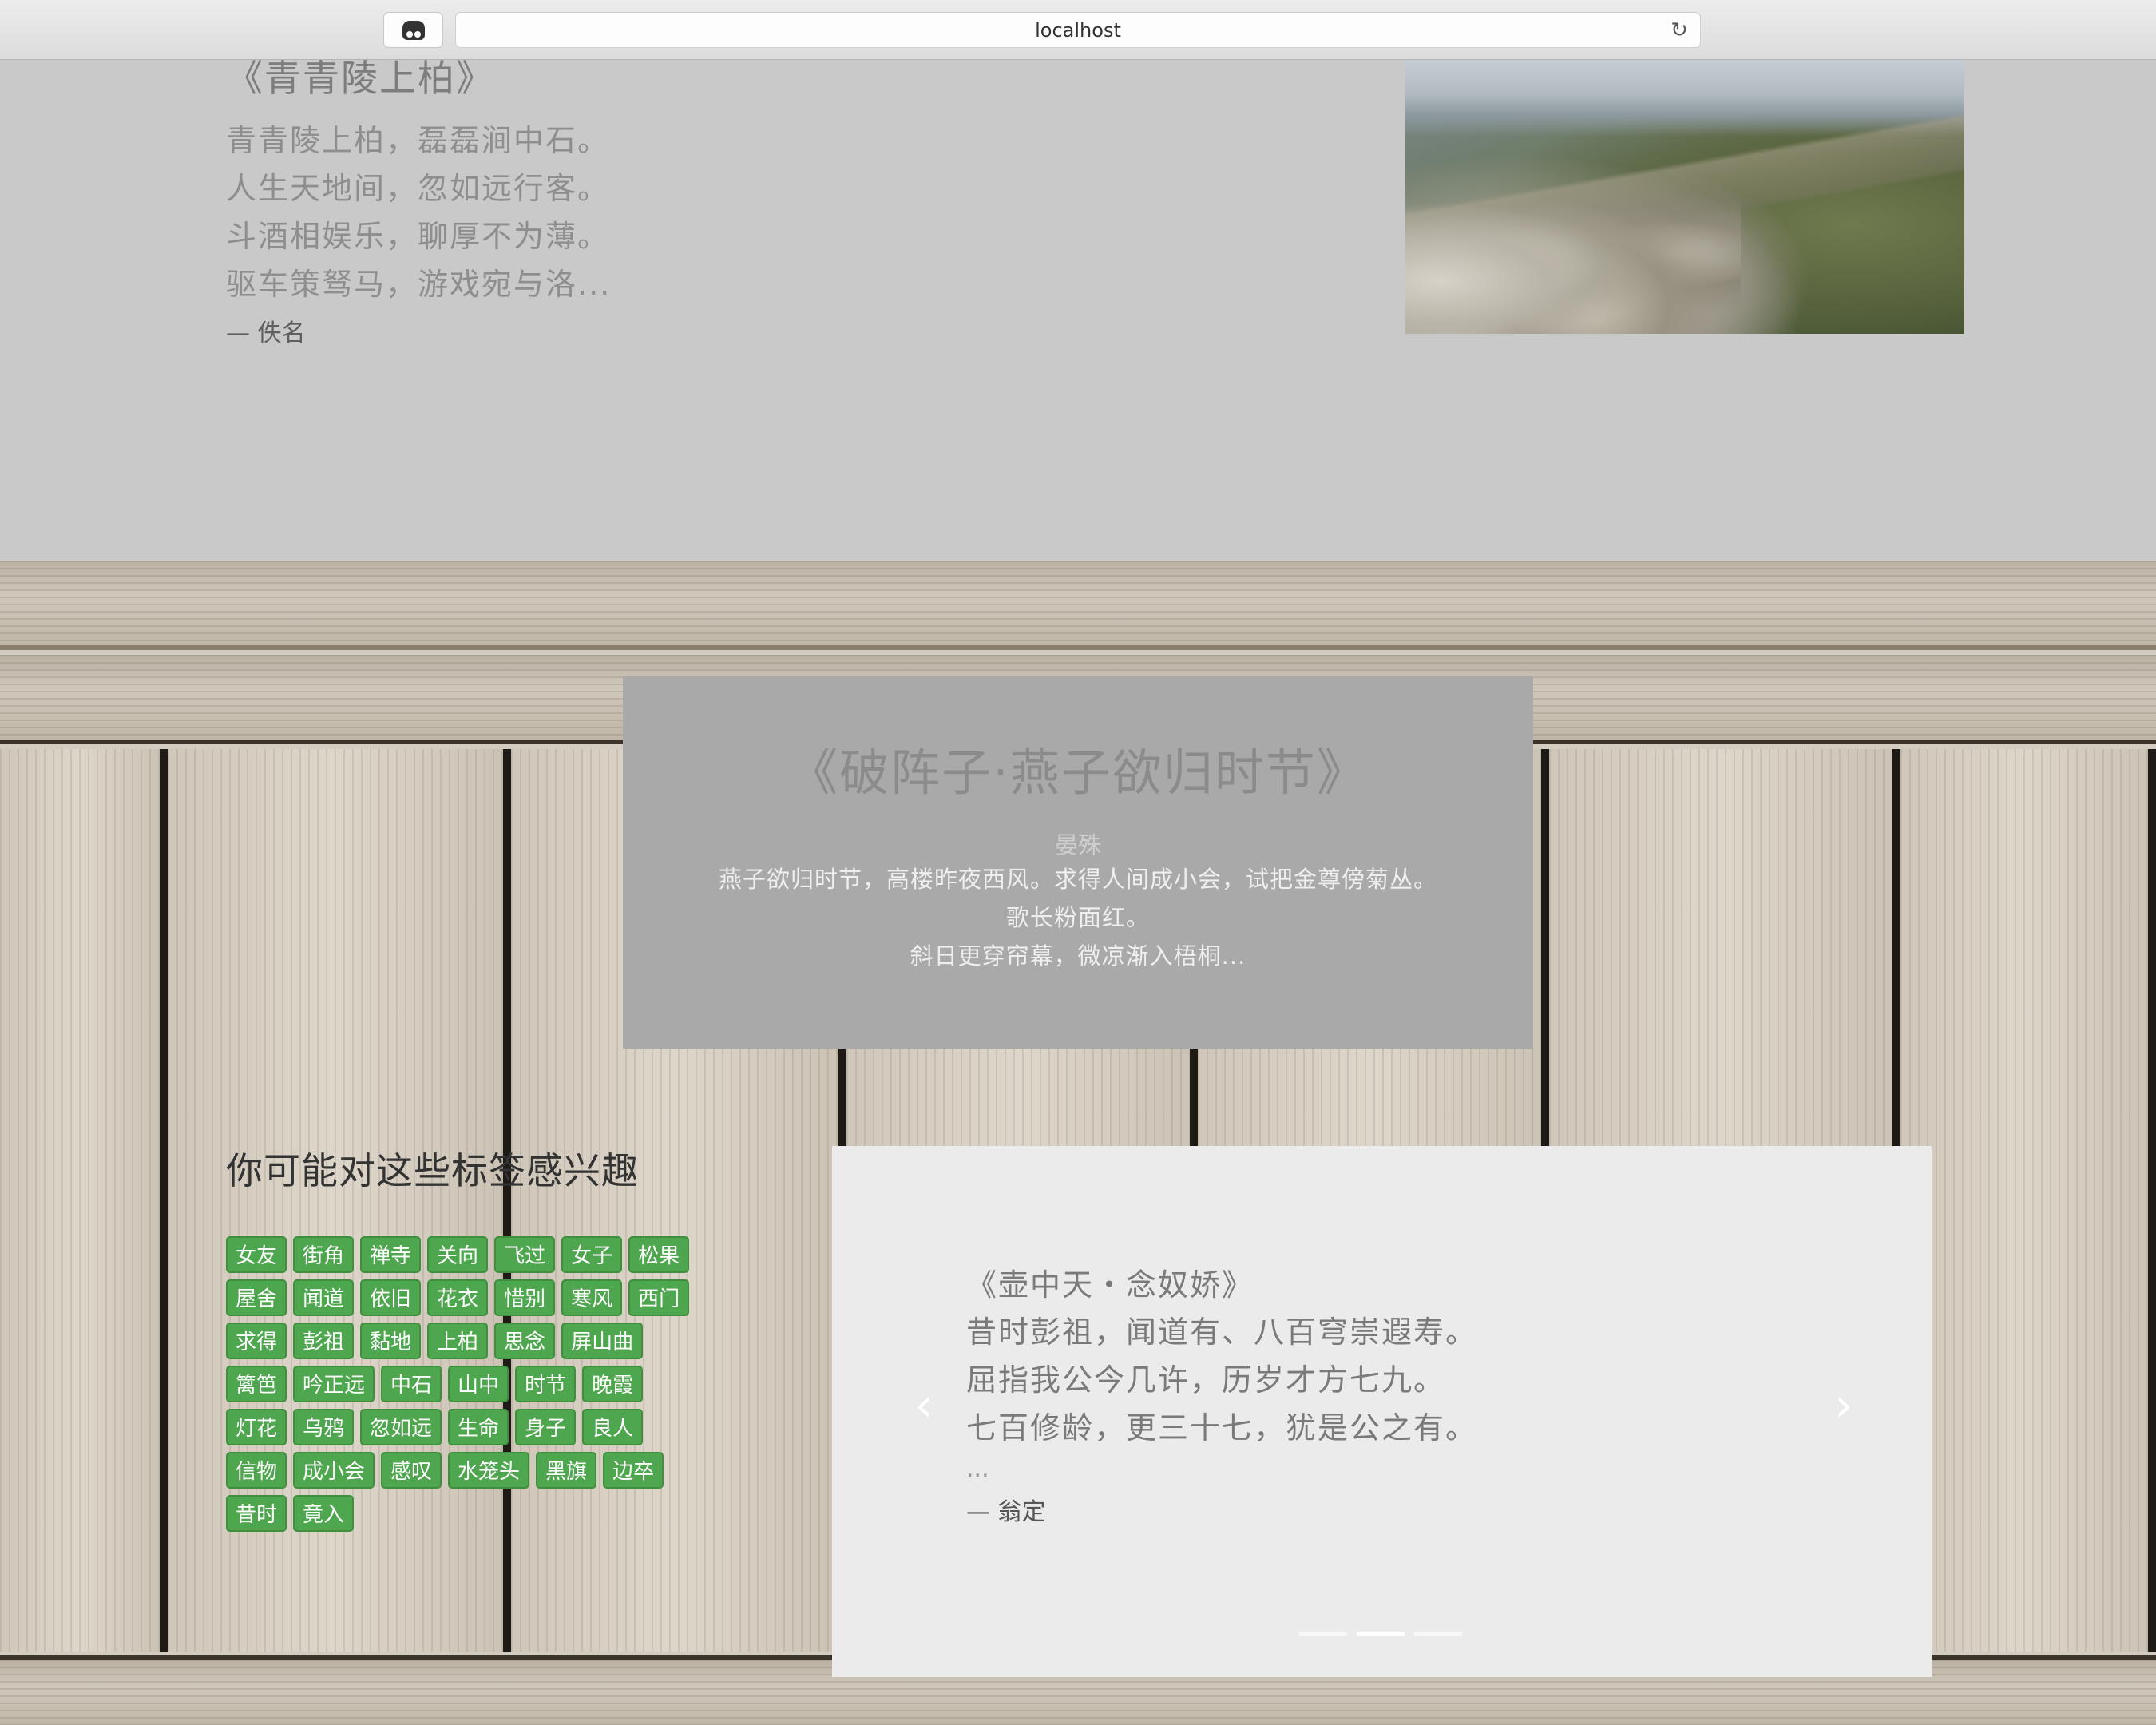  Describe the element at coordinates (256, 1471) in the screenshot. I see `tag-chip: 信物` at that location.